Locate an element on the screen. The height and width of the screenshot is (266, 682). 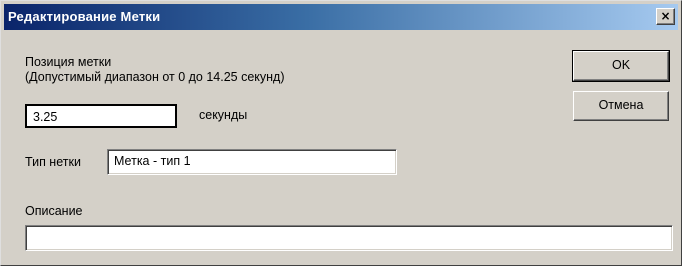
ok-button: OK is located at coordinates (621, 66).